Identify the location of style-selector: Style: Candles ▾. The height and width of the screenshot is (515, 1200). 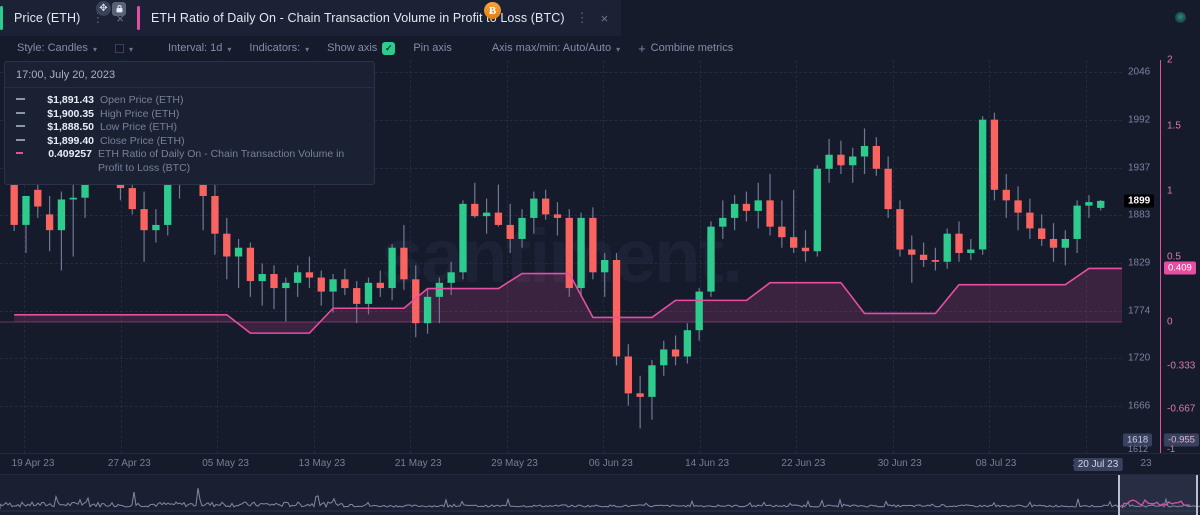
(57, 48).